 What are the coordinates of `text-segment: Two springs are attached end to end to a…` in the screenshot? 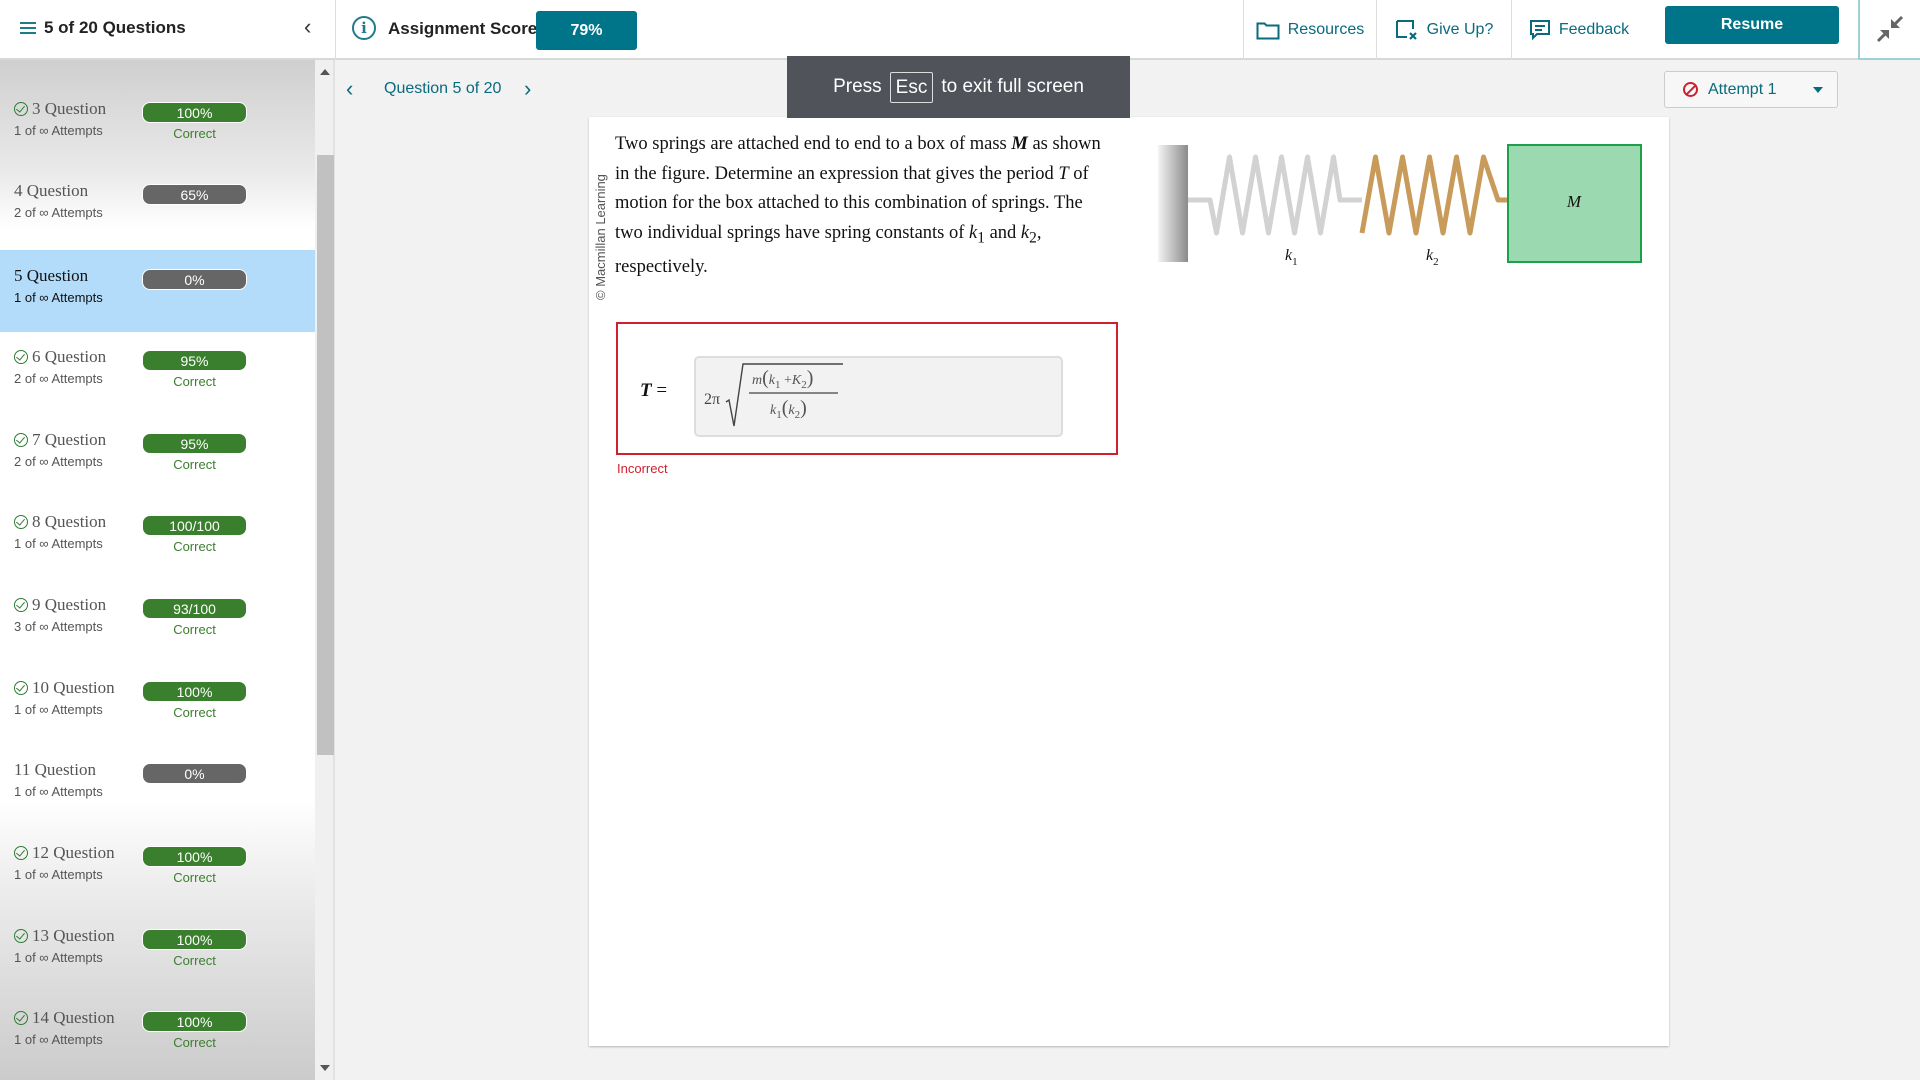 It's located at (813, 144).